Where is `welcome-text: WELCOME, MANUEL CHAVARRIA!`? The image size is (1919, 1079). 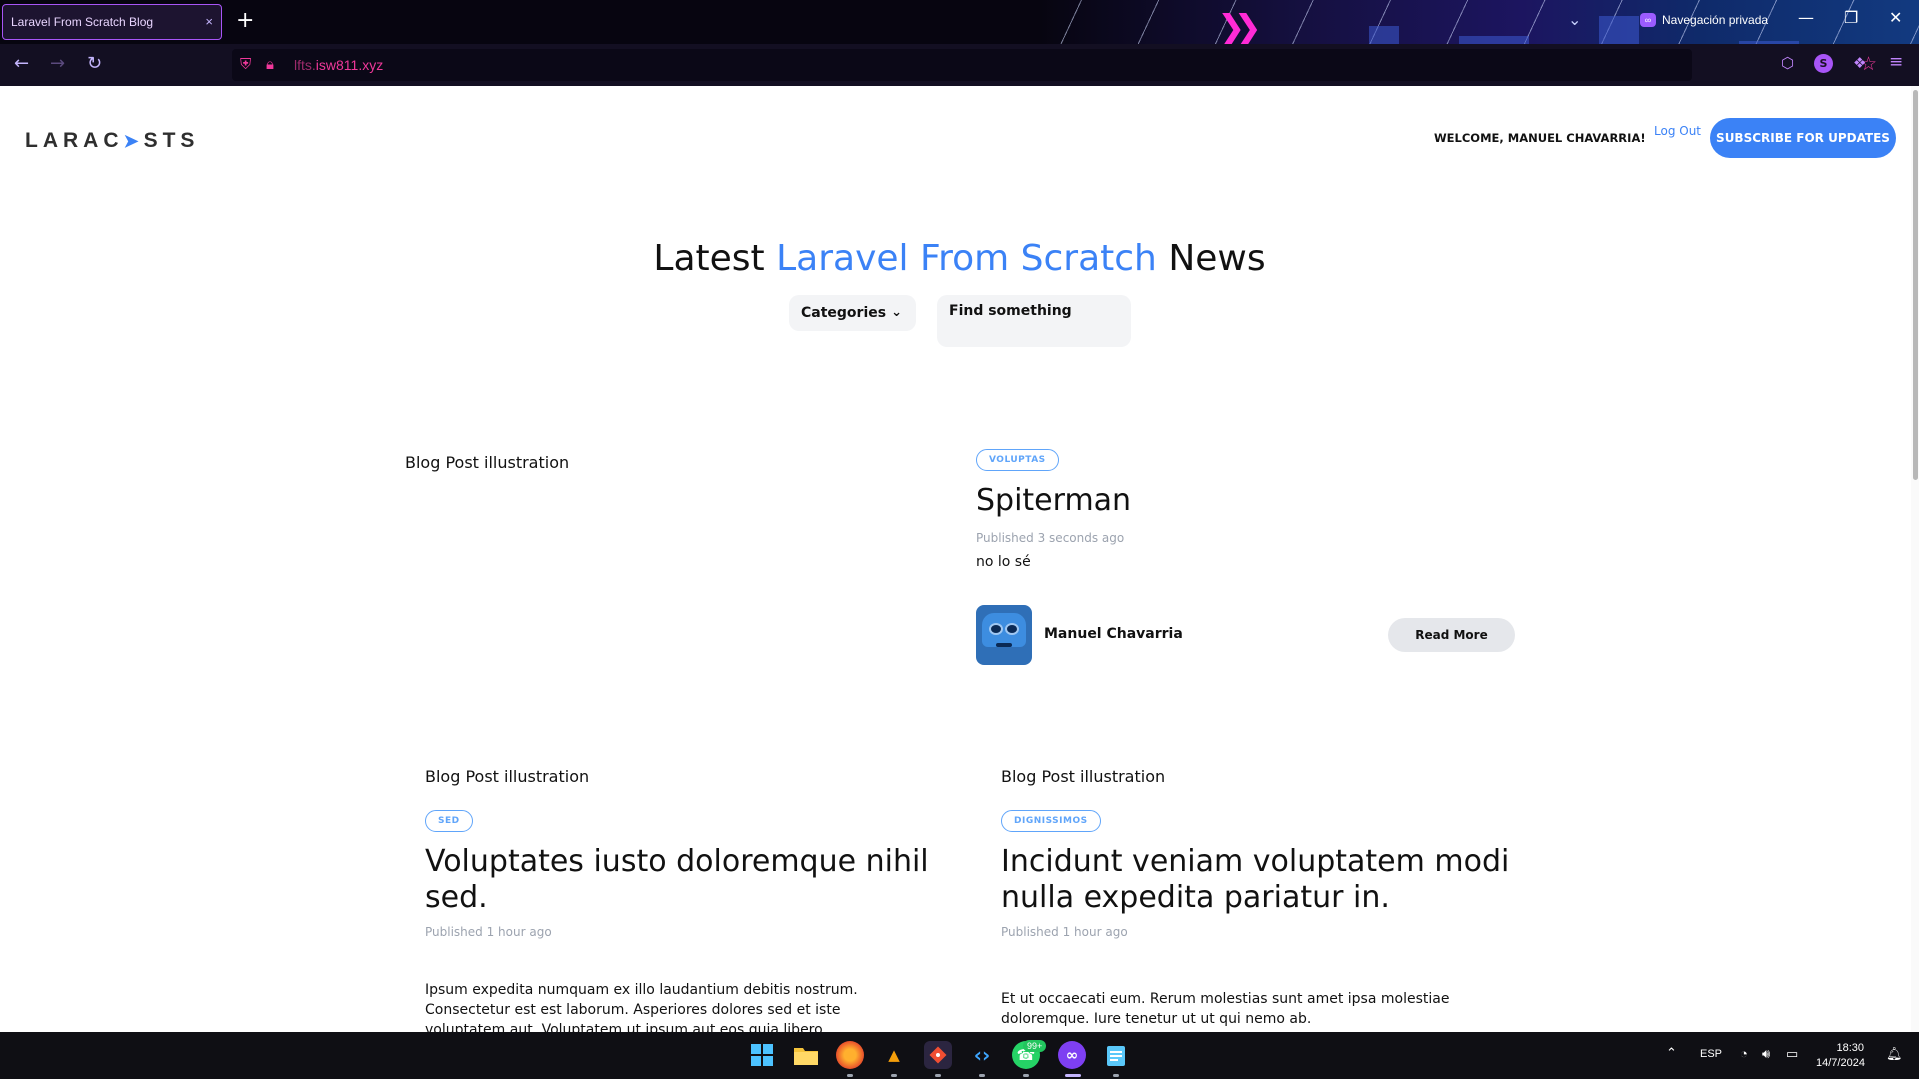 welcome-text: WELCOME, MANUEL CHAVARRIA! is located at coordinates (1540, 138).